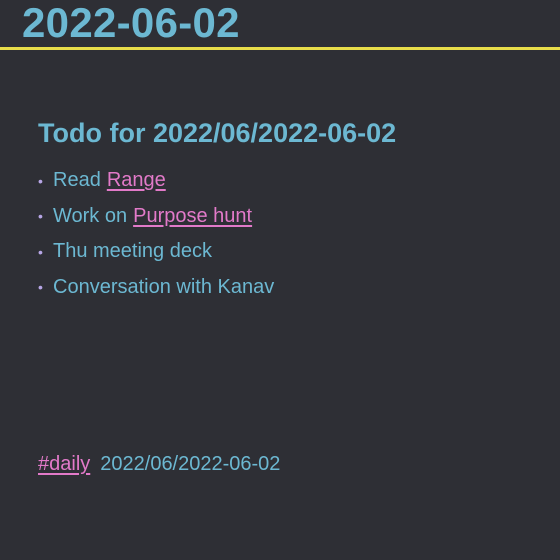  Describe the element at coordinates (131, 24) in the screenshot. I see `page-title: 2022-06-02` at that location.